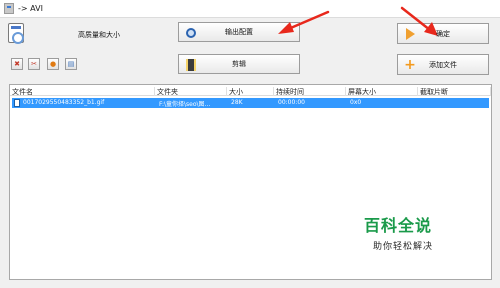 This screenshot has width=500, height=288. I want to click on watermark-subtitle: 助你轻松解决, so click(403, 247).